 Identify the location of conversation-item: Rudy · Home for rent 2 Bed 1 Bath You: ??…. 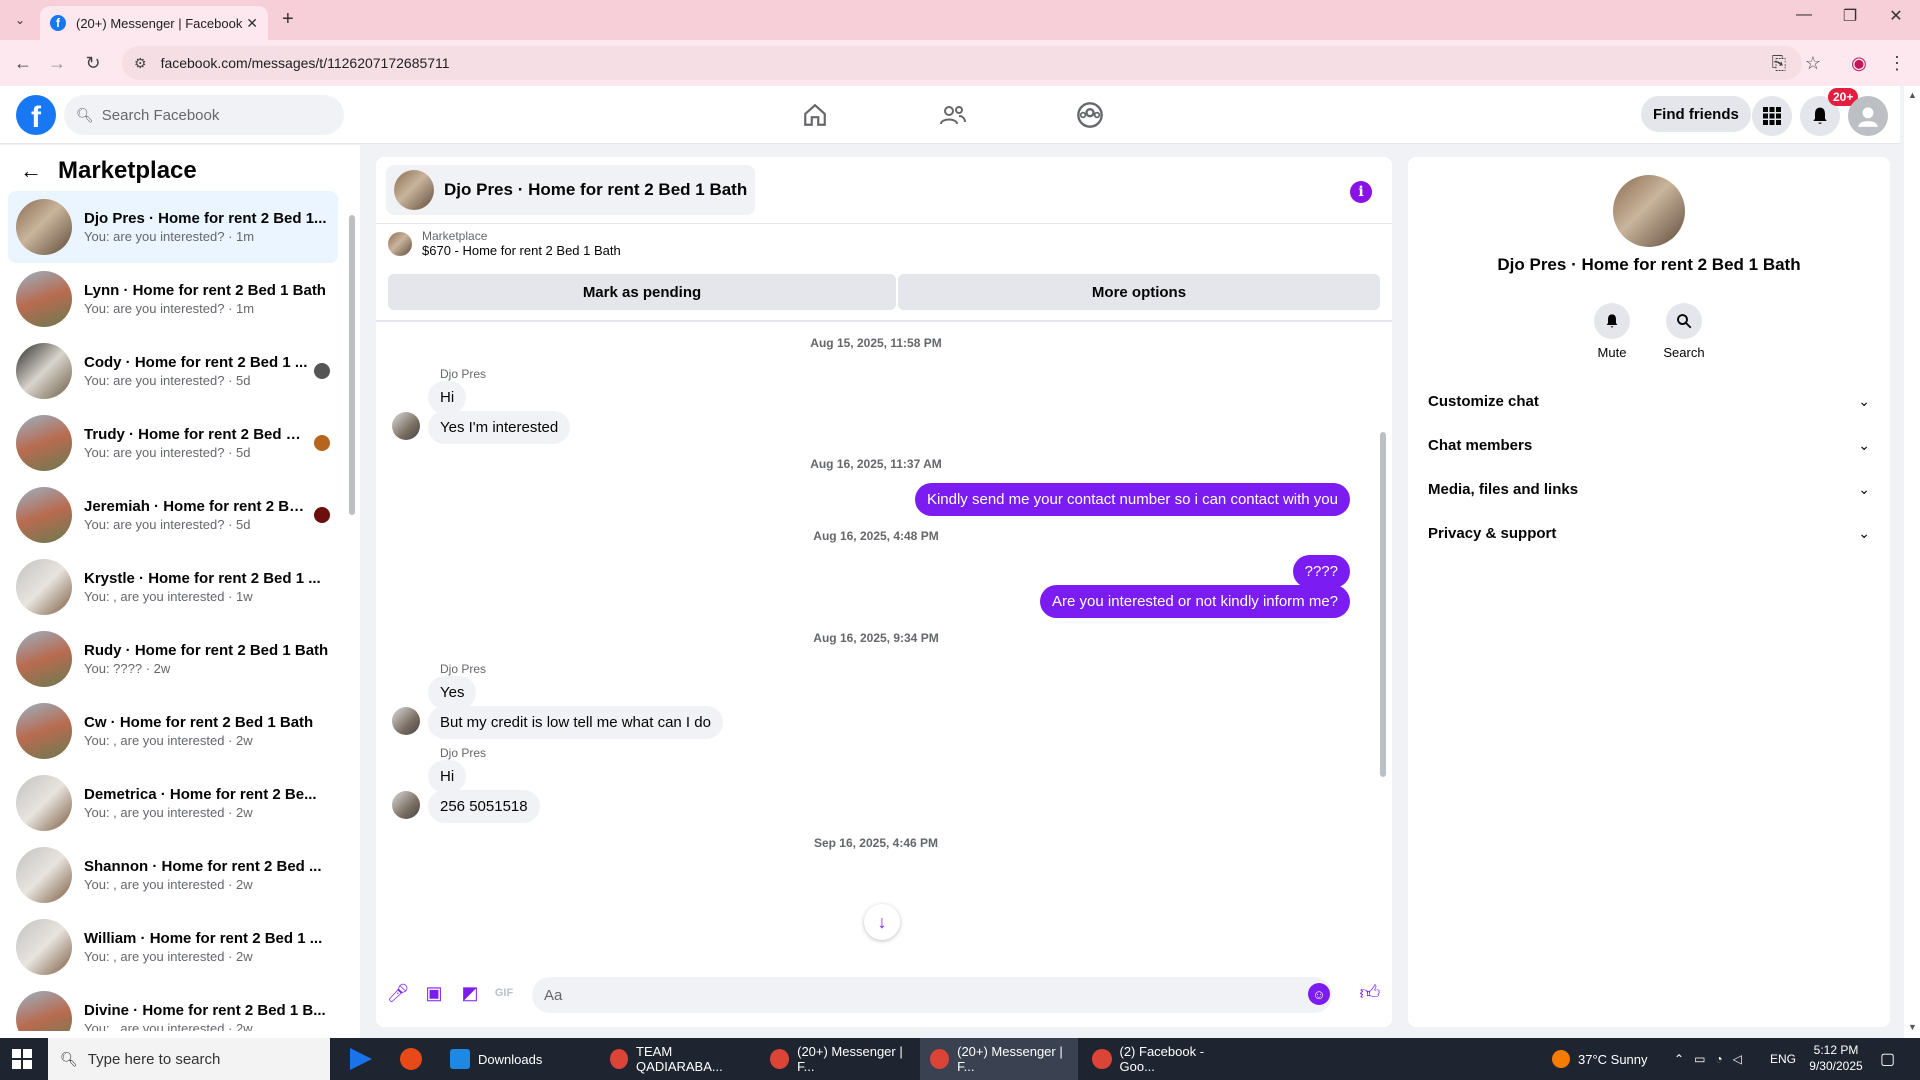
(173, 659).